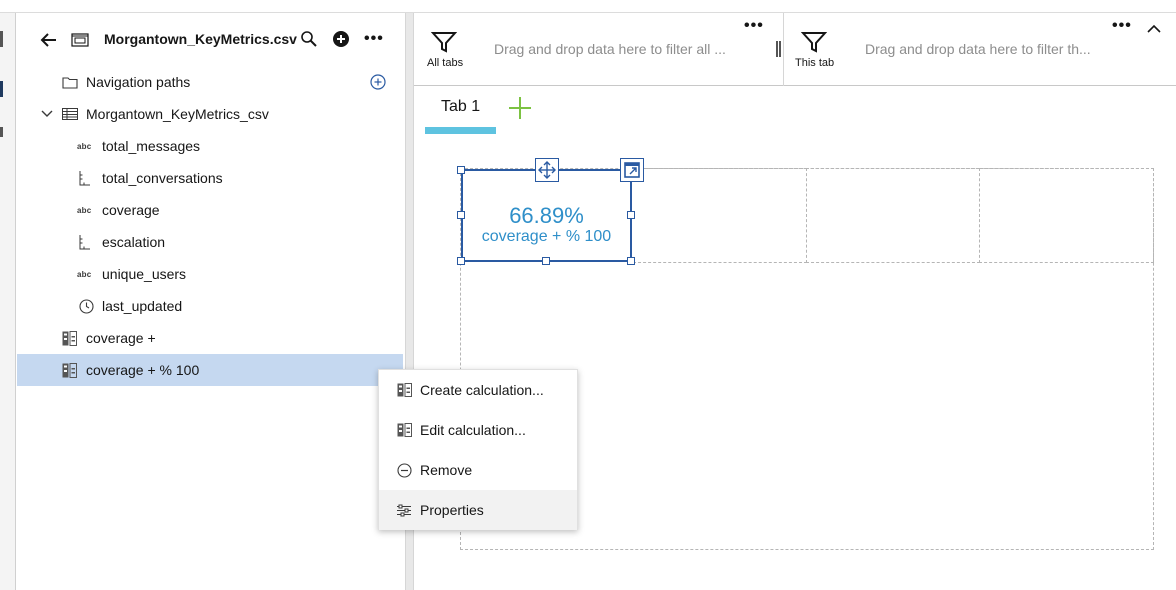  Describe the element at coordinates (445, 63) in the screenshot. I see `filter-scope-label: All tabs` at that location.